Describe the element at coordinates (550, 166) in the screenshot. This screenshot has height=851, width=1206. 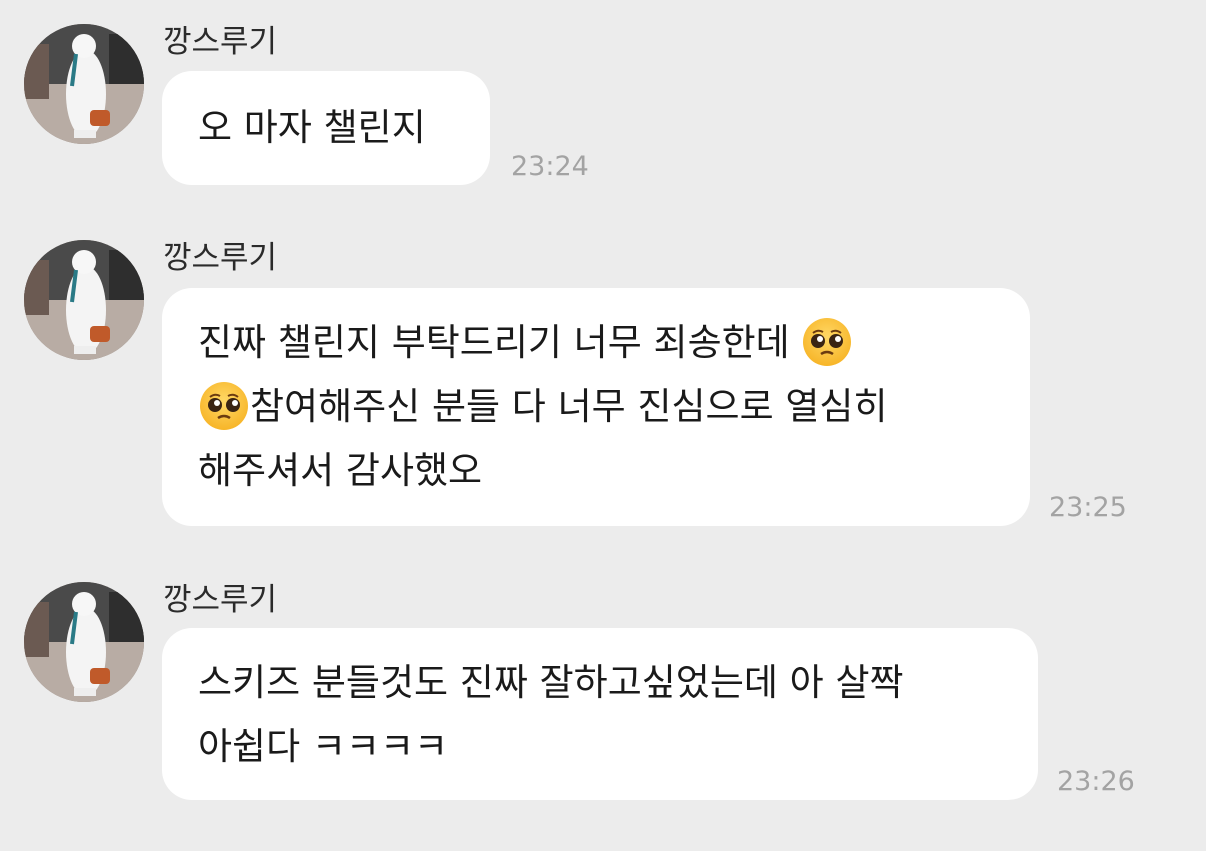
I see `timestamp: 23:24` at that location.